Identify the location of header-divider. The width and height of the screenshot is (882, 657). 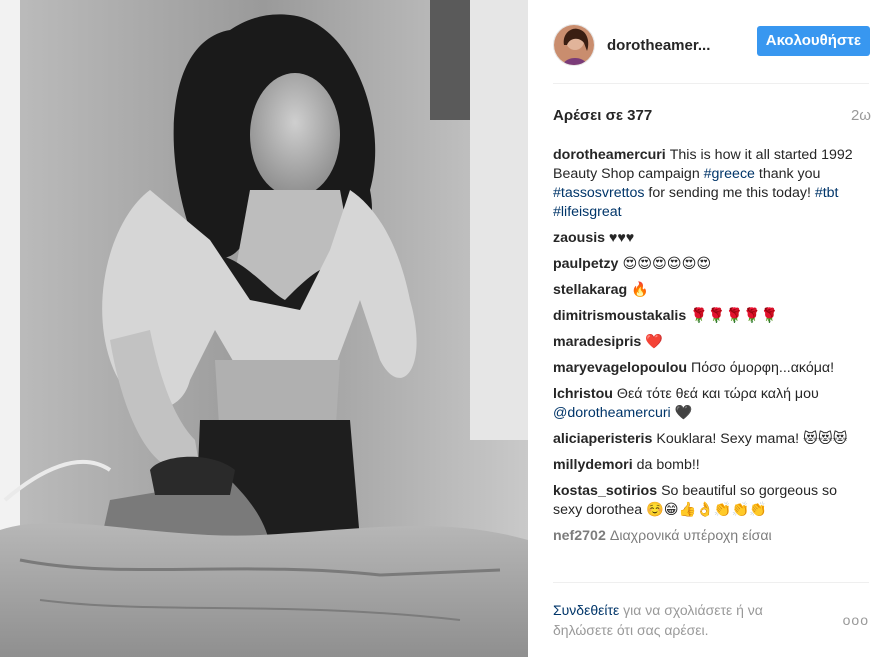
(711, 83).